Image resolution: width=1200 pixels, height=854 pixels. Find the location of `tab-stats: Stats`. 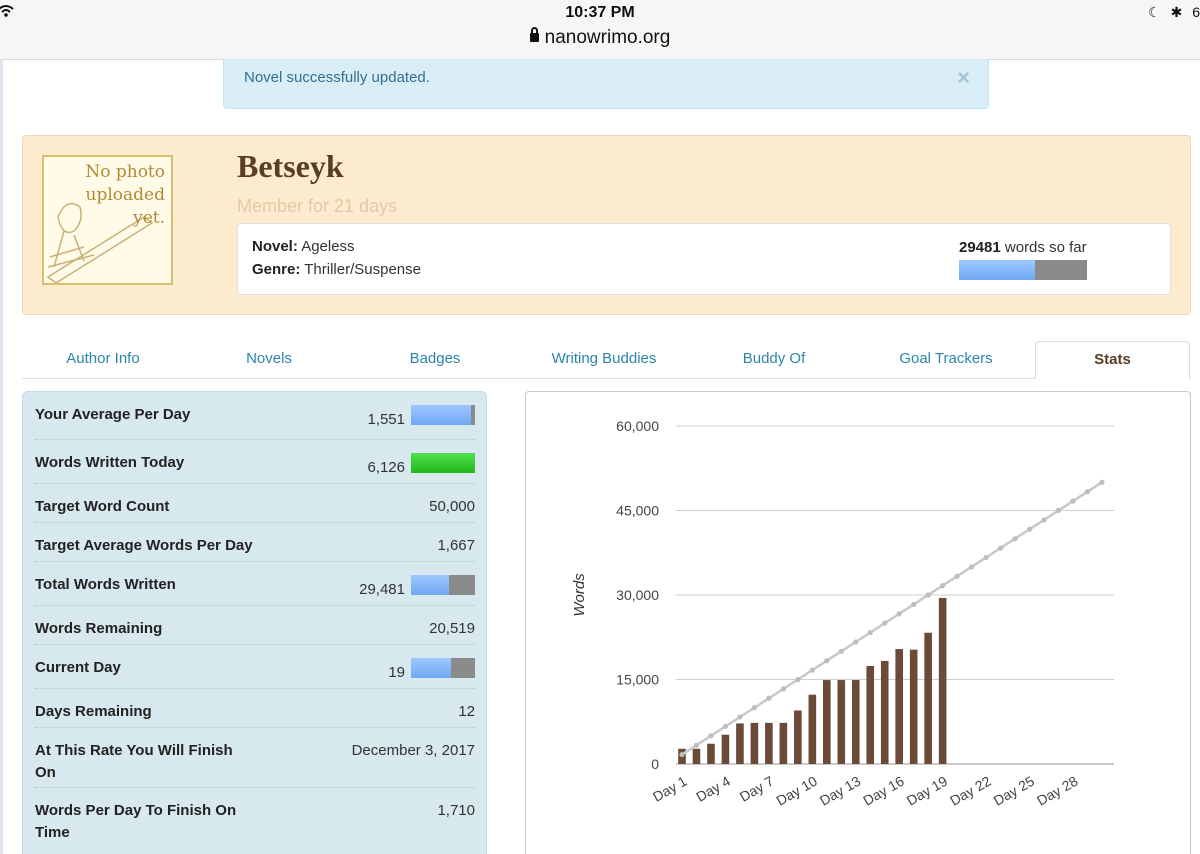

tab-stats: Stats is located at coordinates (1112, 360).